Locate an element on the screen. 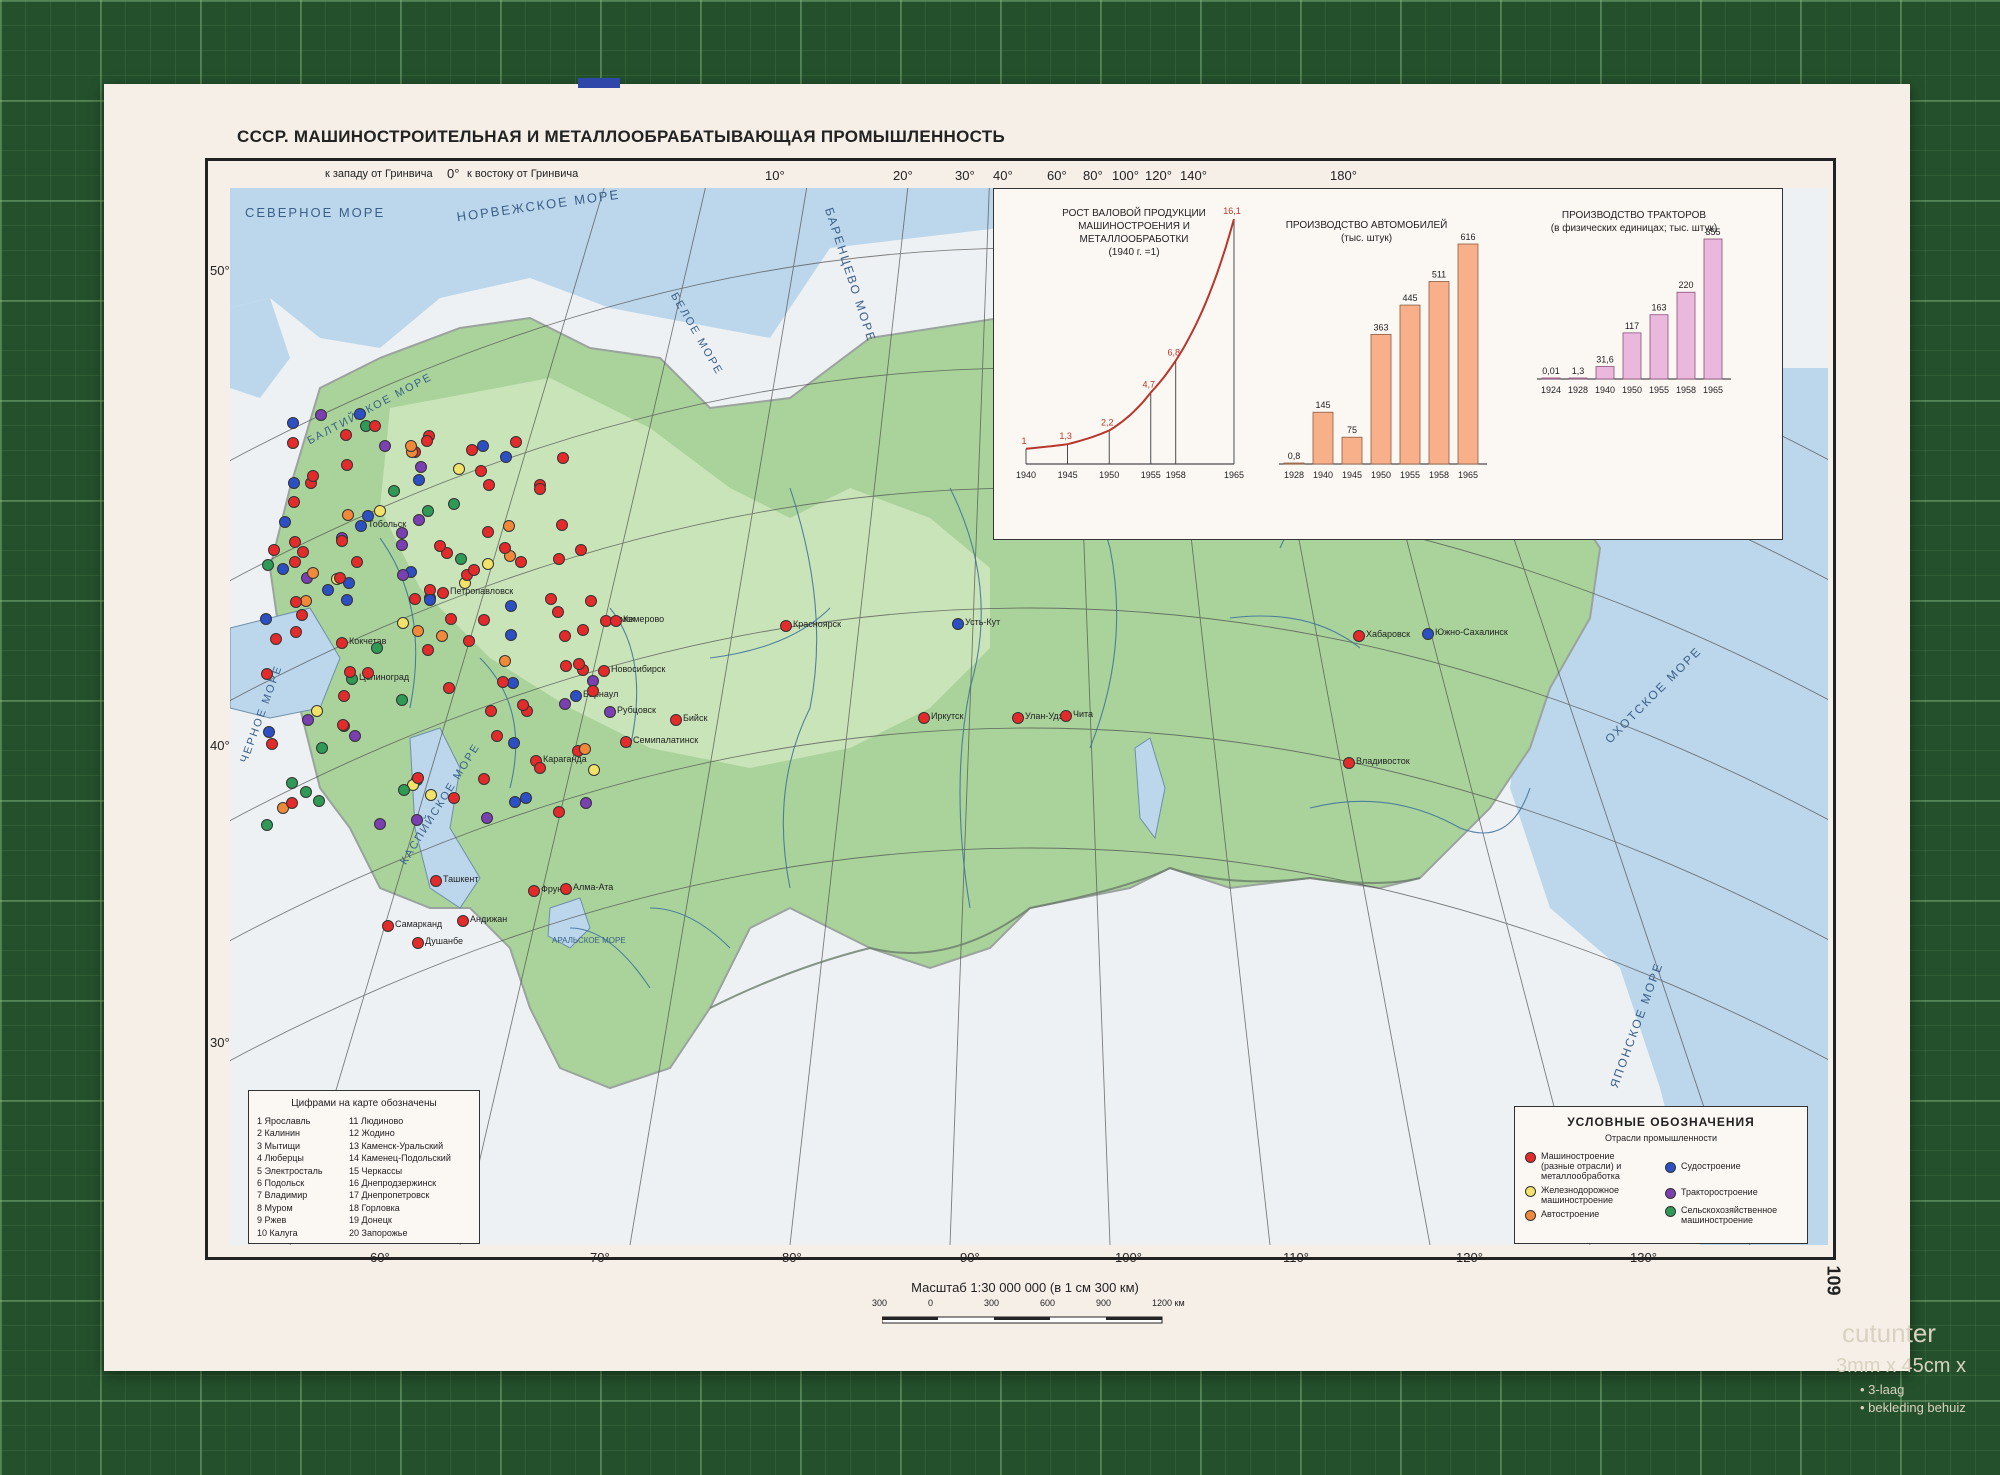 Image resolution: width=2000 pixels, height=1475 pixels. chart1-x-tick: 1955 is located at coordinates (1151, 475).